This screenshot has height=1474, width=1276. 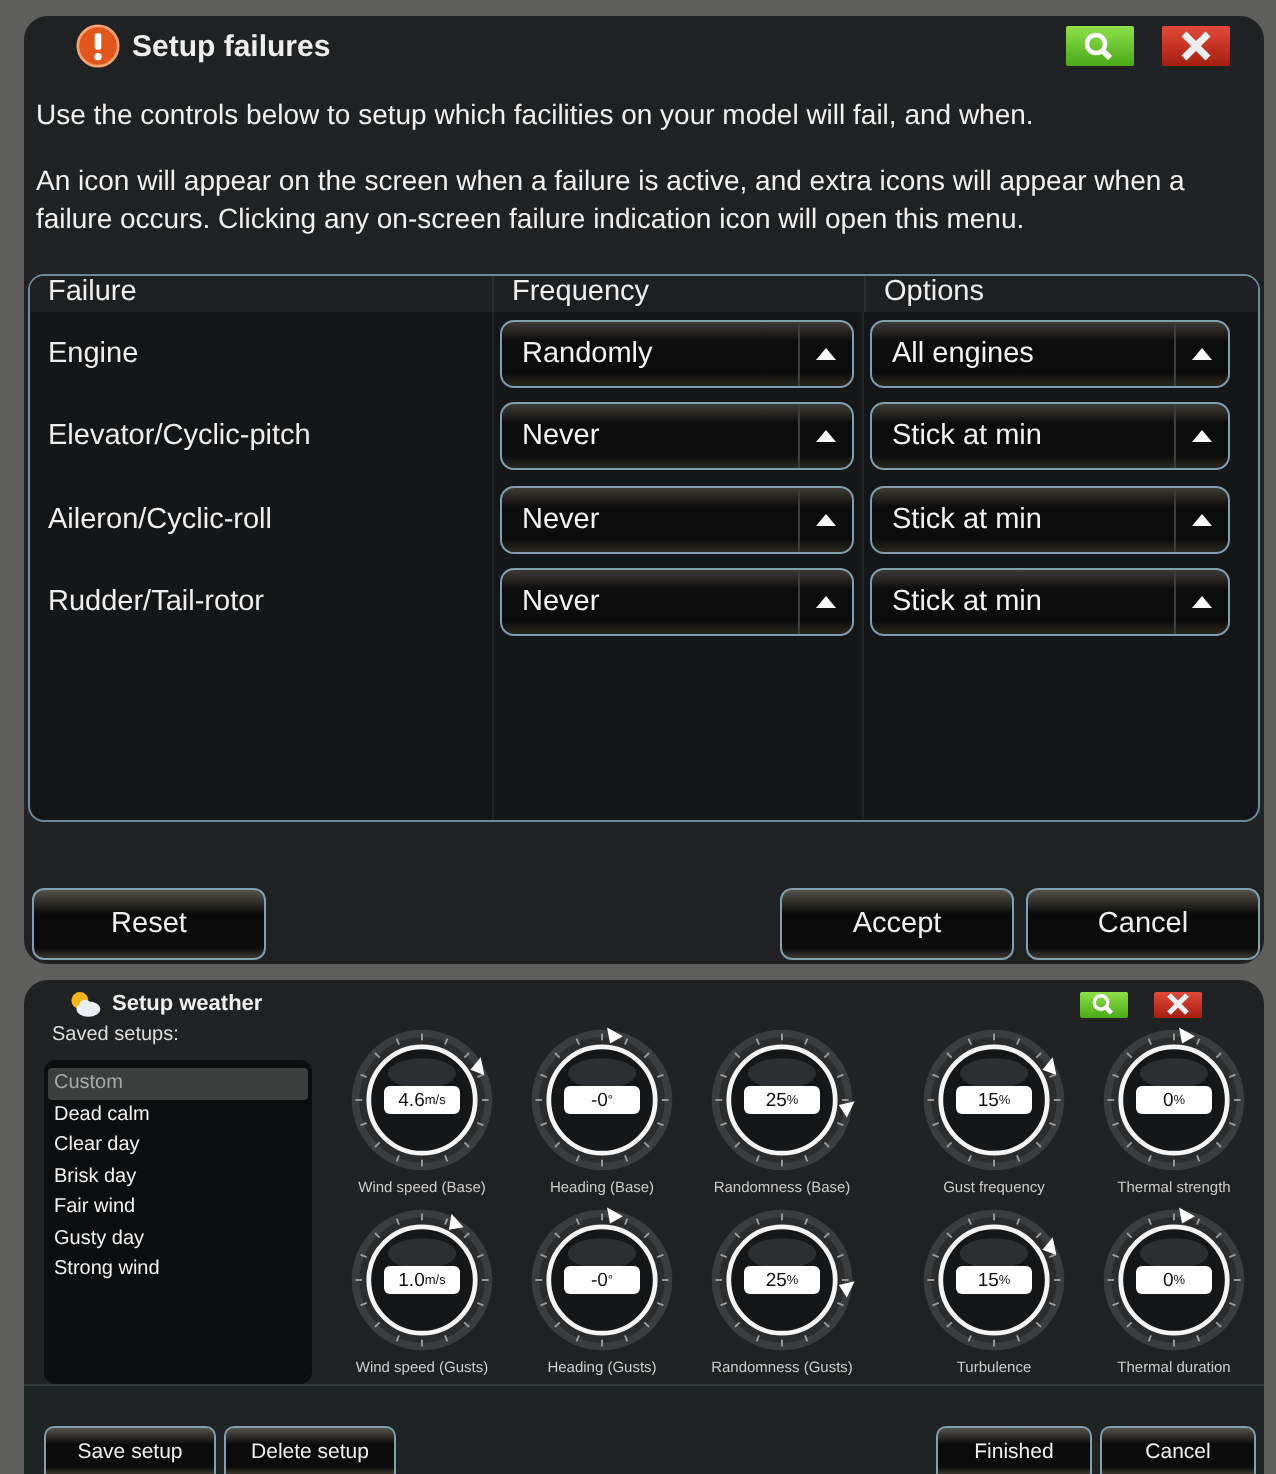 What do you see at coordinates (611, 200) in the screenshot?
I see `description-text: An icon will appear on the screen when a failure is active, and extra icons will appear when a failure occurs. Clicking any on-screen failure indication icon will open this menu.` at bounding box center [611, 200].